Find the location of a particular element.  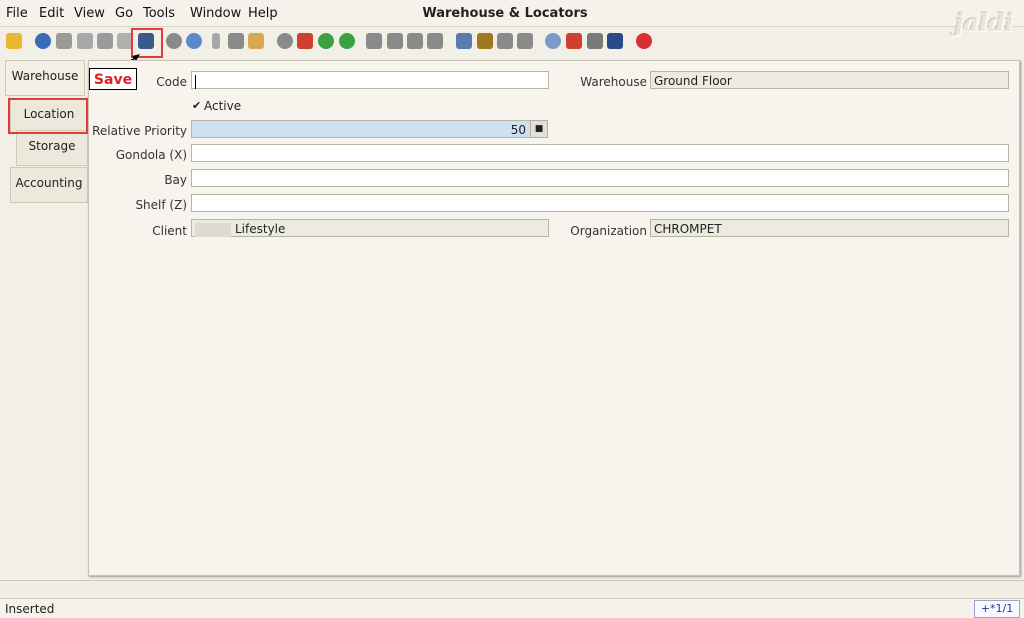

shelf-field is located at coordinates (600, 203).